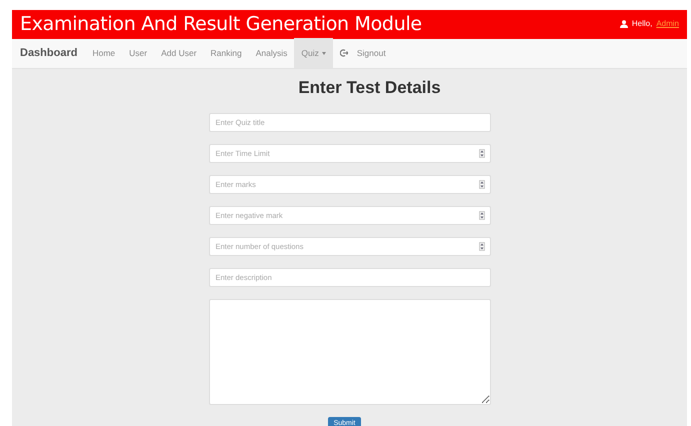  What do you see at coordinates (349, 352) in the screenshot?
I see `text-area` at bounding box center [349, 352].